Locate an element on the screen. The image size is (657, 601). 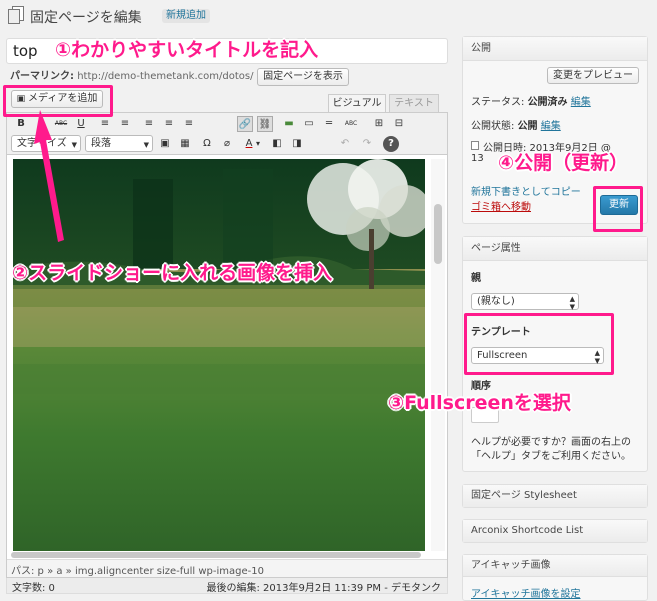
align-left-icon: ≡ is located at coordinates (149, 124).